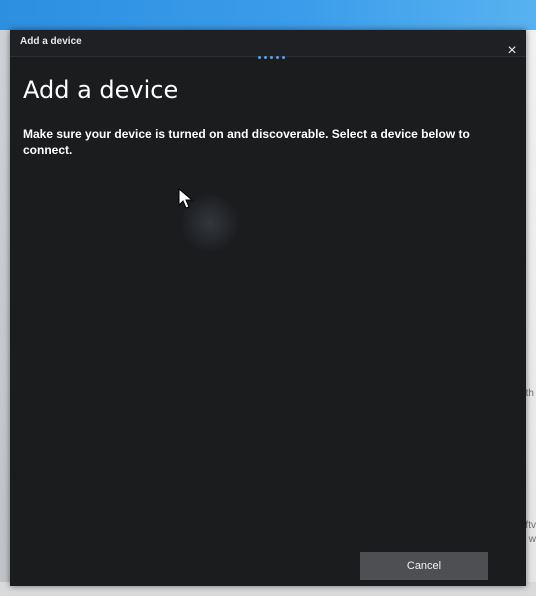 The width and height of the screenshot is (536, 596). What do you see at coordinates (424, 566) in the screenshot?
I see `cancel-button: Cancel` at bounding box center [424, 566].